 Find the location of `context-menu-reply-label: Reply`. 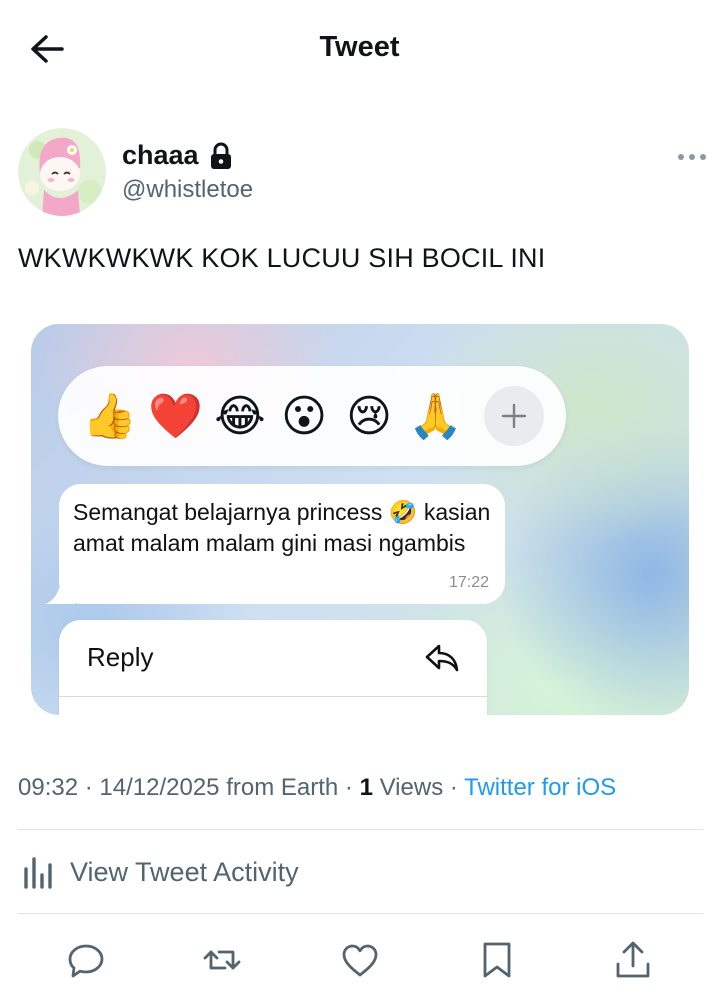

context-menu-reply-label: Reply is located at coordinates (120, 657).